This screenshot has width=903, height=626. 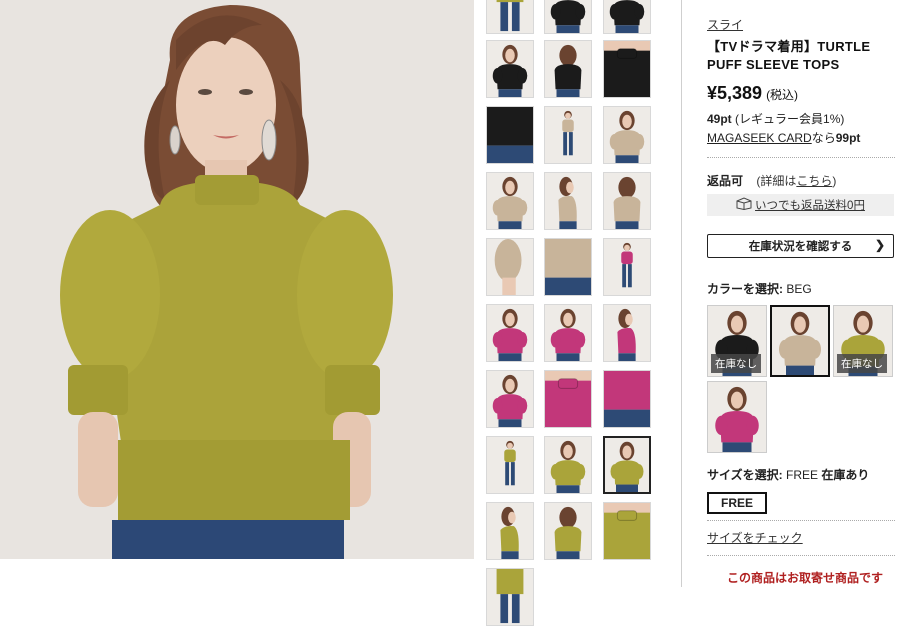 I want to click on selected-size: FREE, so click(x=802, y=475).